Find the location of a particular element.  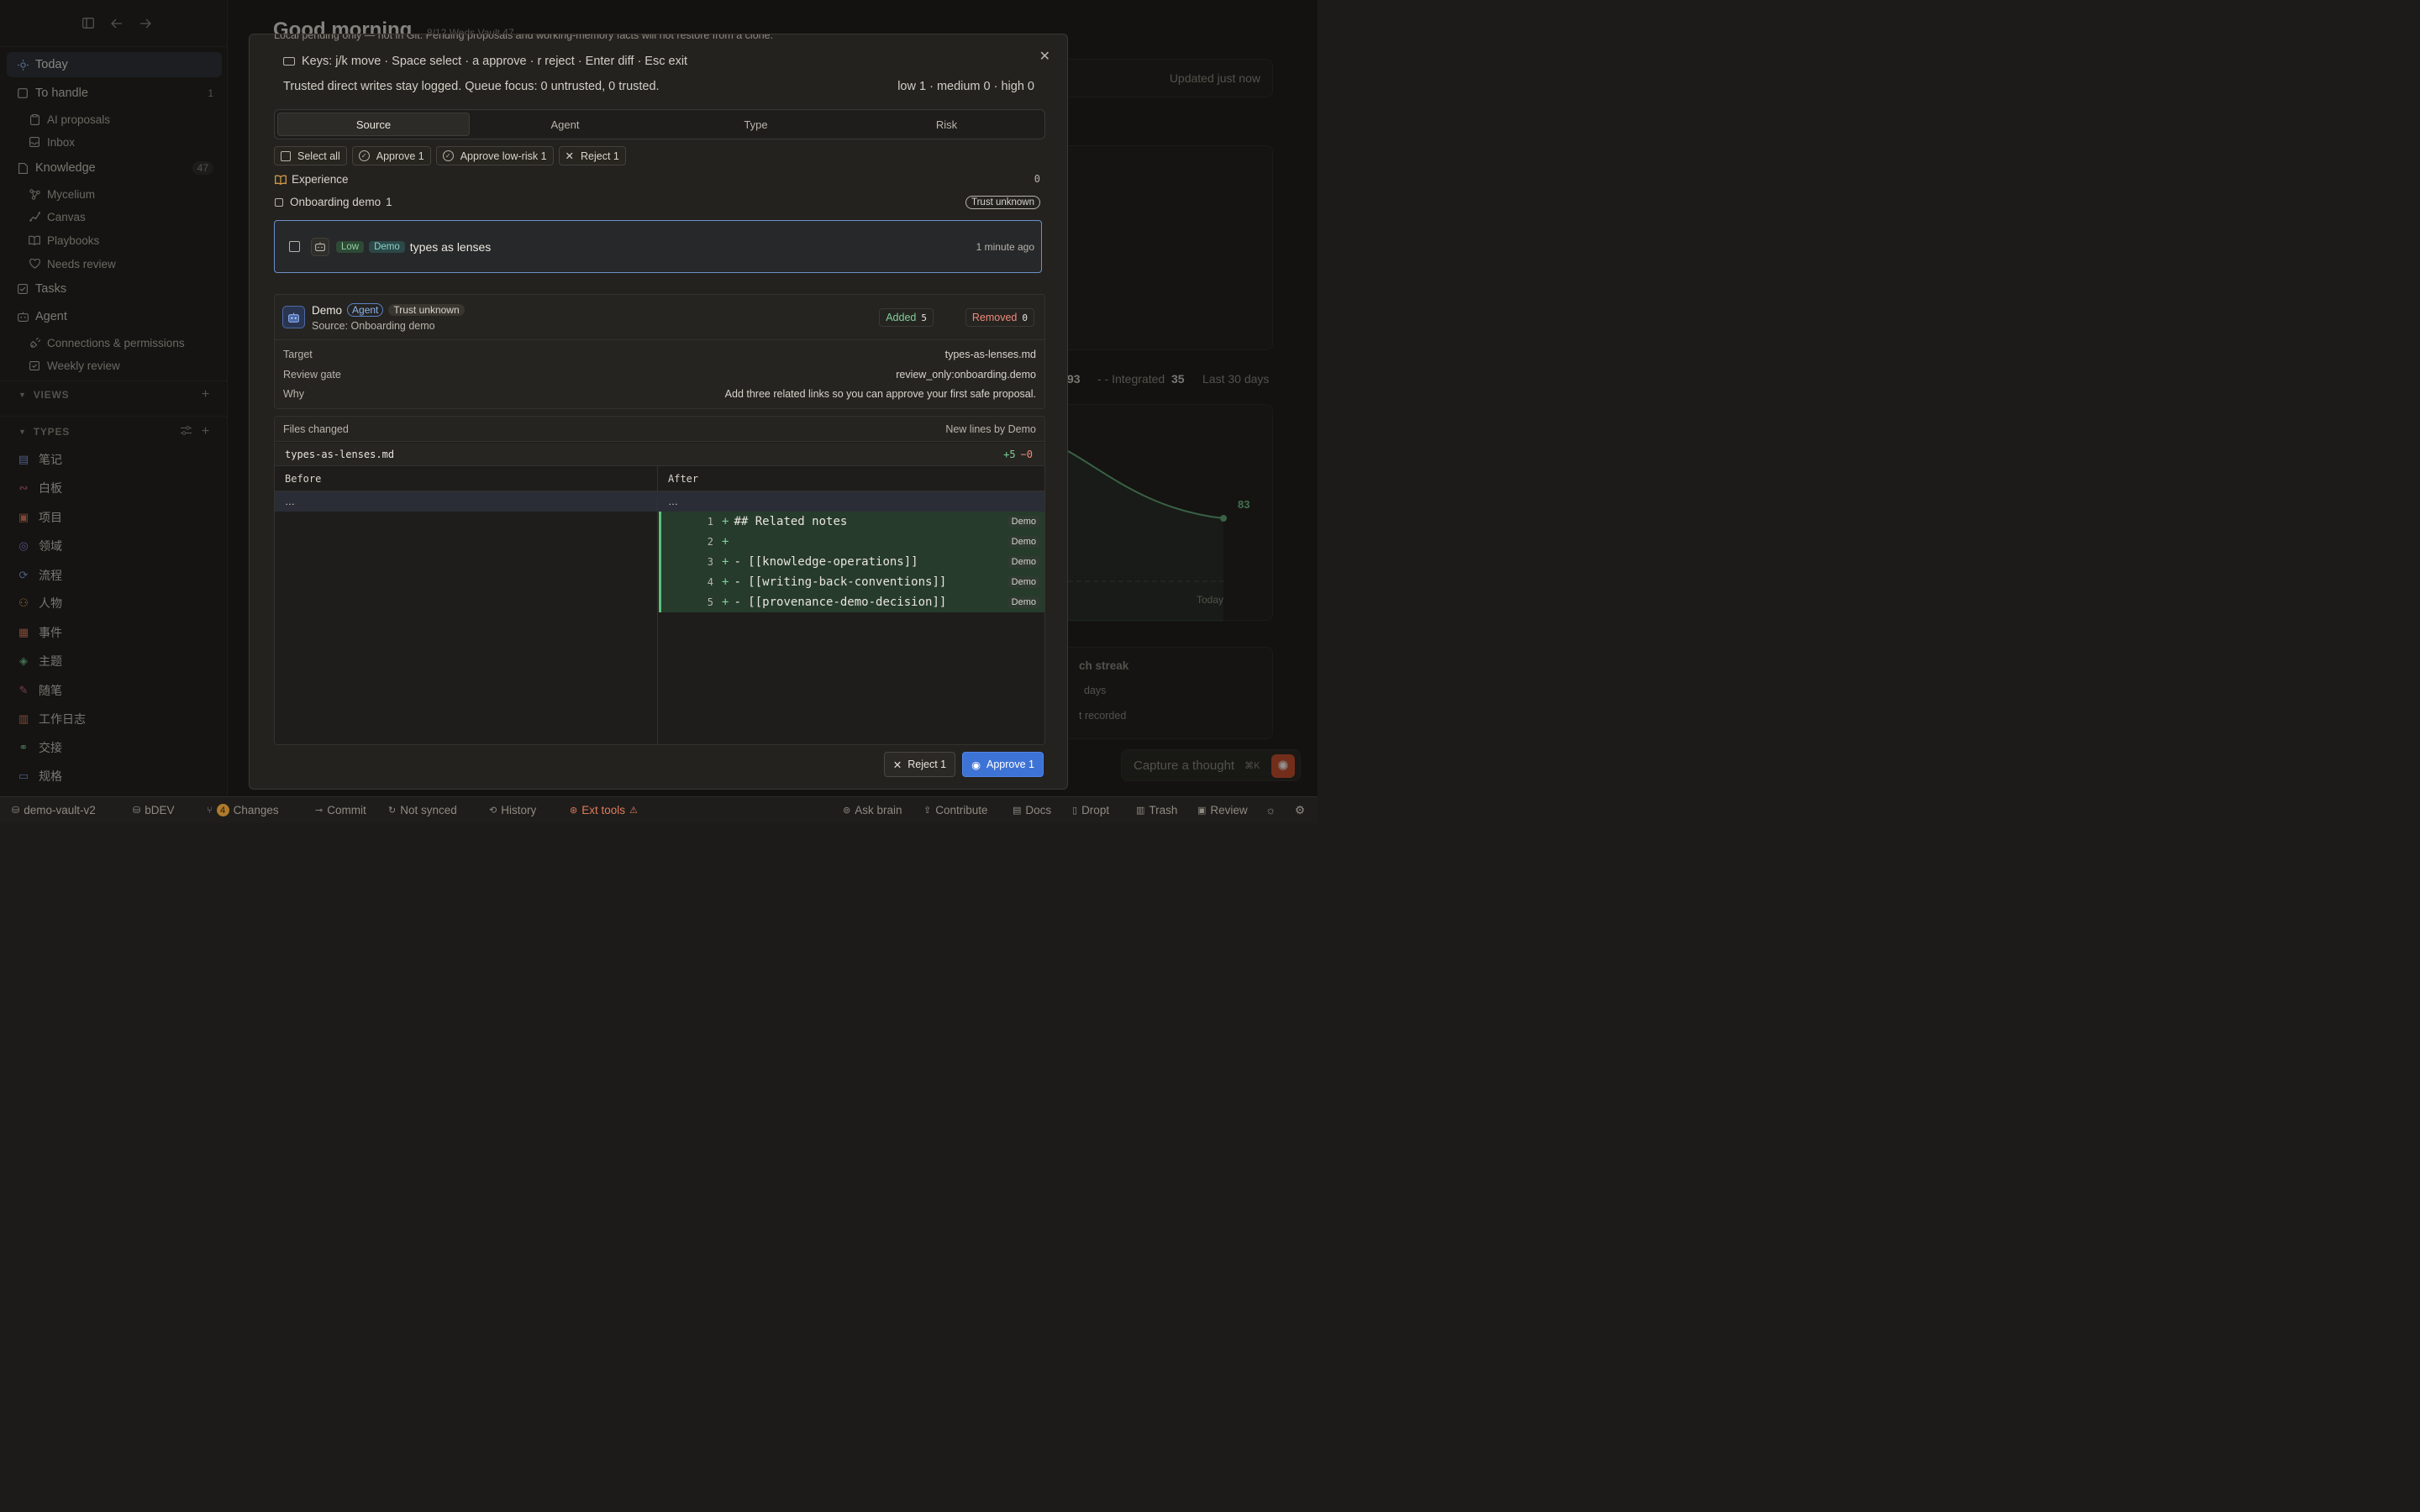

group-count: 1 is located at coordinates (389, 202).